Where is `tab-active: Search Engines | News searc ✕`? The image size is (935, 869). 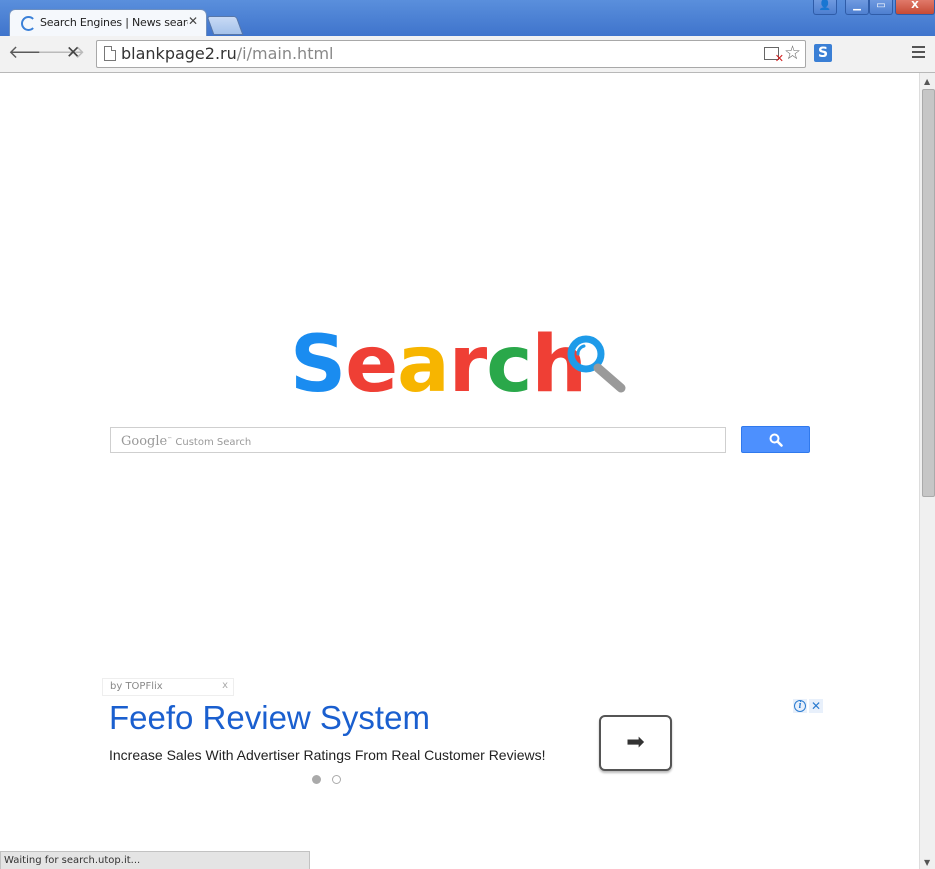
tab-active: Search Engines | News searc ✕ is located at coordinates (108, 23).